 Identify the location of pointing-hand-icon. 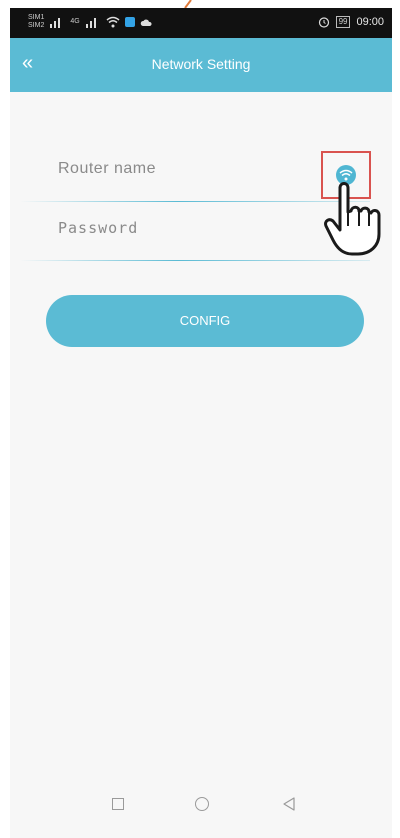
(352, 219).